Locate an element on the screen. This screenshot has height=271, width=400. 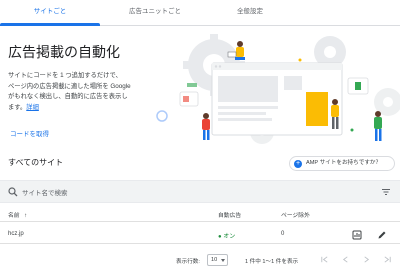
hero-desc-line: ページ内の広告掲載に適した場所を Google is located at coordinates (69, 86).